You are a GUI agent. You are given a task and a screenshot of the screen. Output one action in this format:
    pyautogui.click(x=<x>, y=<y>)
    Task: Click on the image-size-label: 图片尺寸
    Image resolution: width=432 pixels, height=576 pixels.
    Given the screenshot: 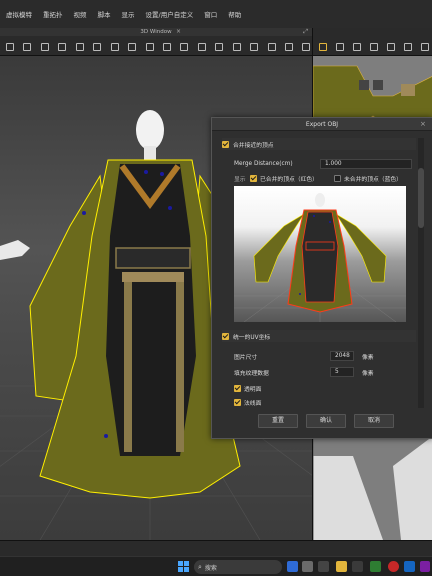 What is the action you would take?
    pyautogui.click(x=246, y=357)
    